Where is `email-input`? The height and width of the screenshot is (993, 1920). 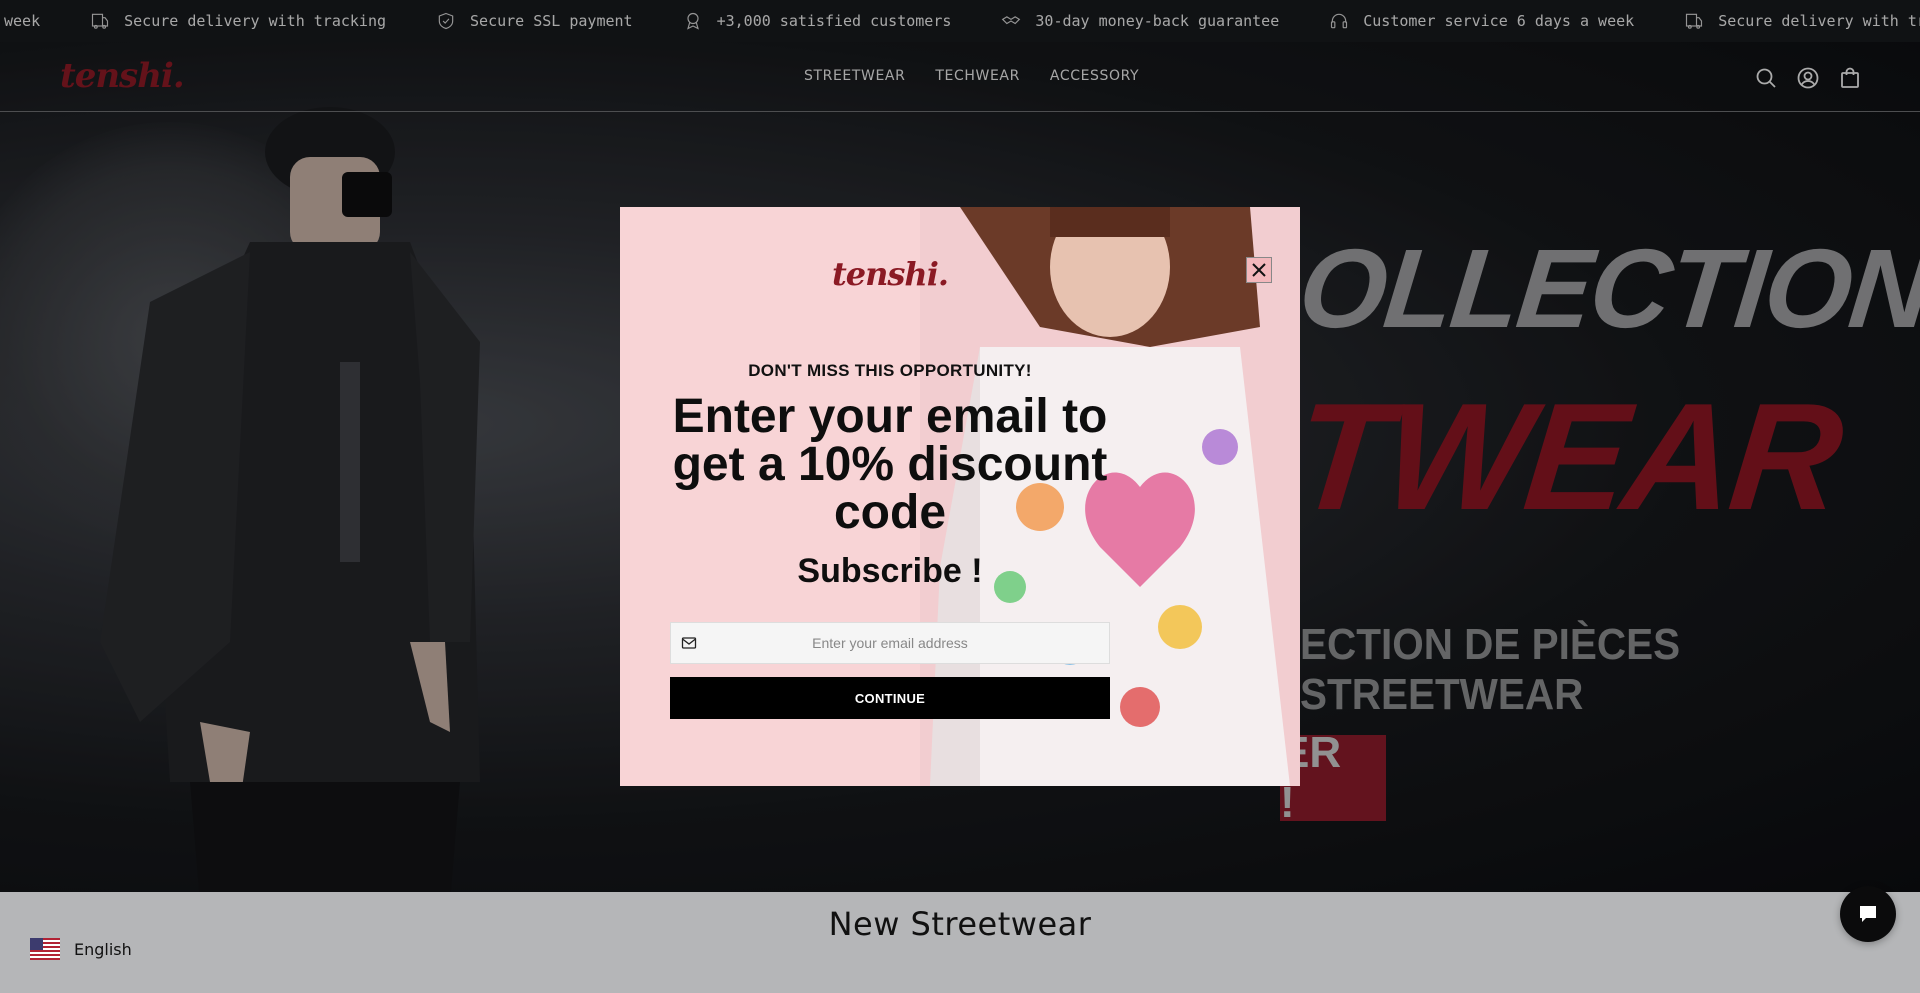 email-input is located at coordinates (903, 643).